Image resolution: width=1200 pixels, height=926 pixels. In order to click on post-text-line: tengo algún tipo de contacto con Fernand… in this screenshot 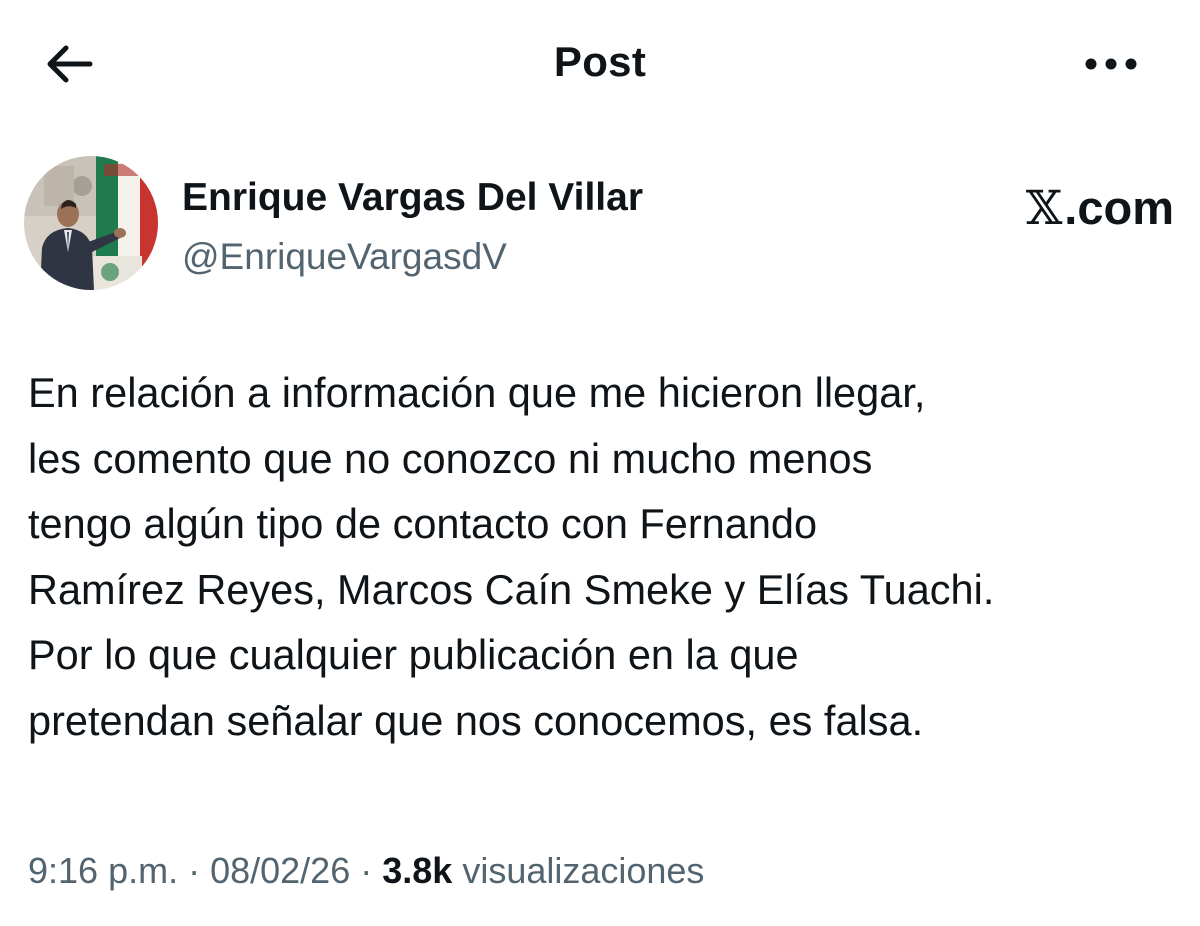, I will do `click(423, 523)`.